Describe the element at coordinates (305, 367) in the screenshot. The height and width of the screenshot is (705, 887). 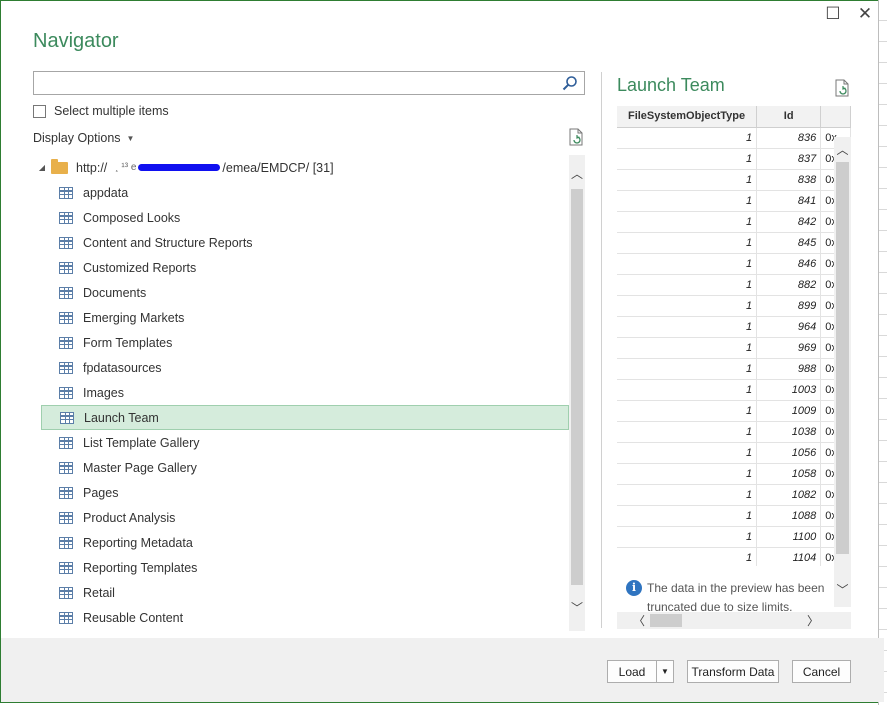
I see `tree-item: fpdatasources` at that location.